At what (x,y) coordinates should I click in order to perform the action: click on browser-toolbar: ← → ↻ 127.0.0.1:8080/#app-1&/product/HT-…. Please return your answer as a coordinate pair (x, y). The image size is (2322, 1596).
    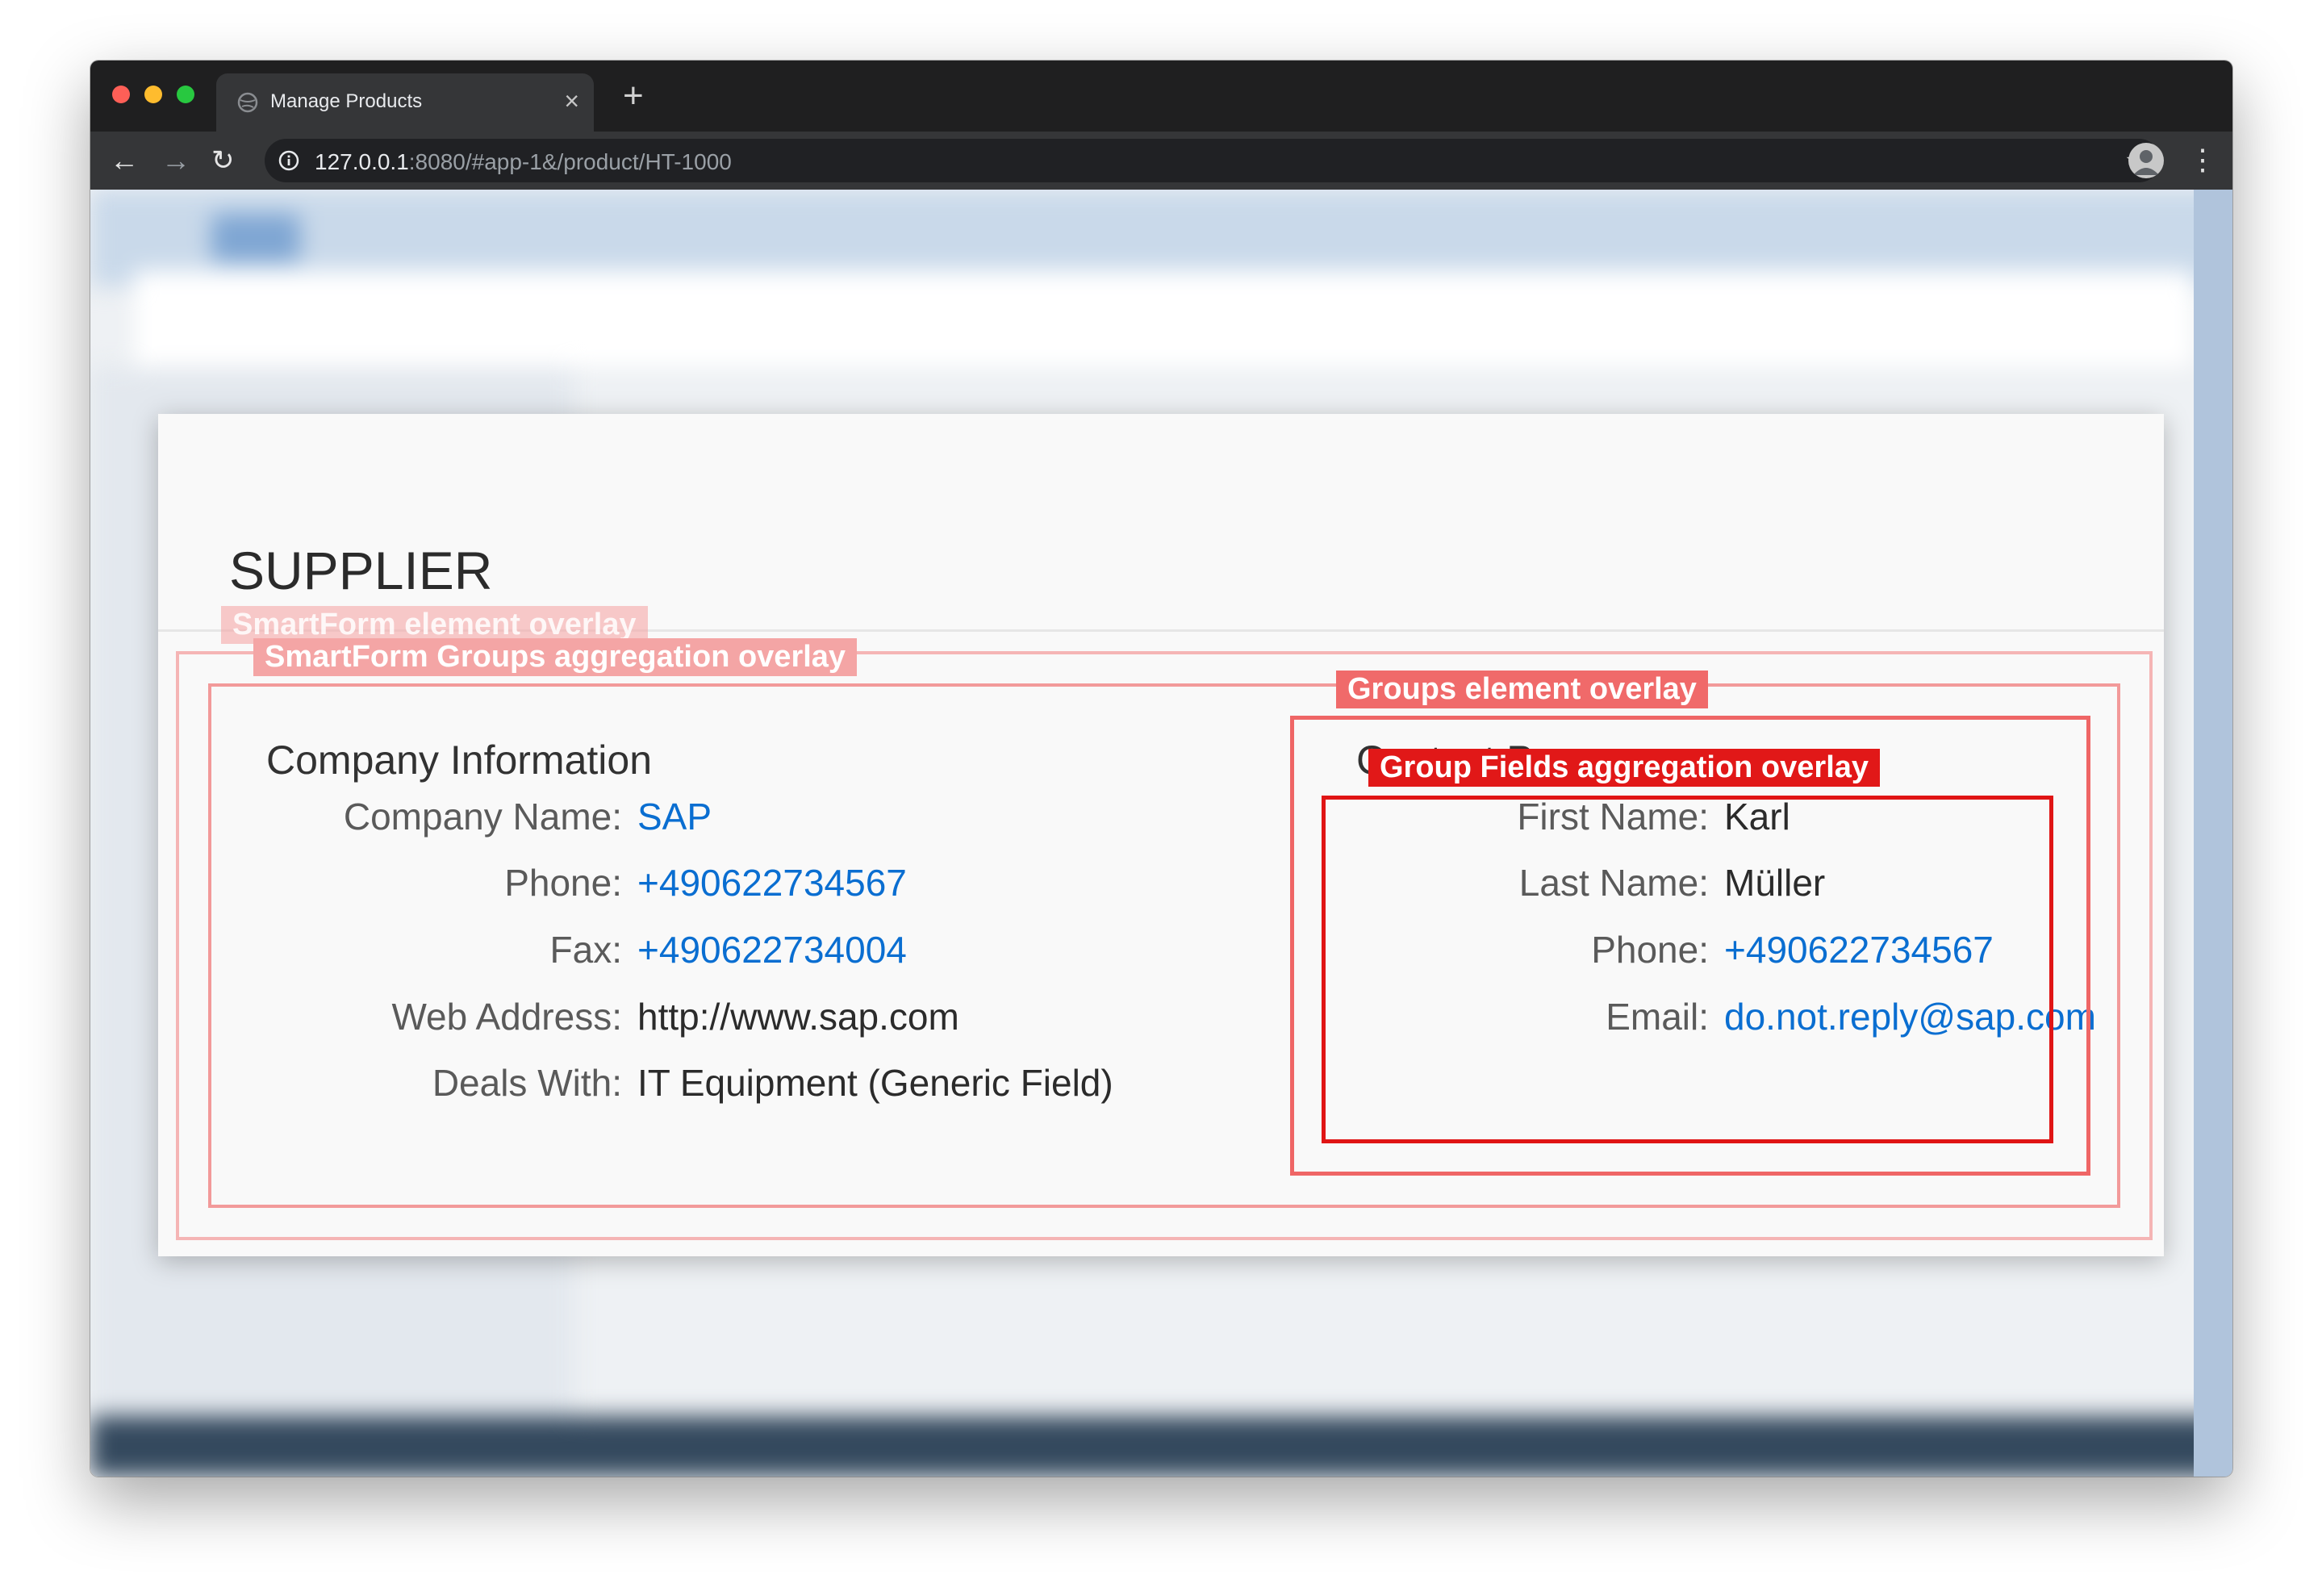
    Looking at the image, I should click on (1161, 161).